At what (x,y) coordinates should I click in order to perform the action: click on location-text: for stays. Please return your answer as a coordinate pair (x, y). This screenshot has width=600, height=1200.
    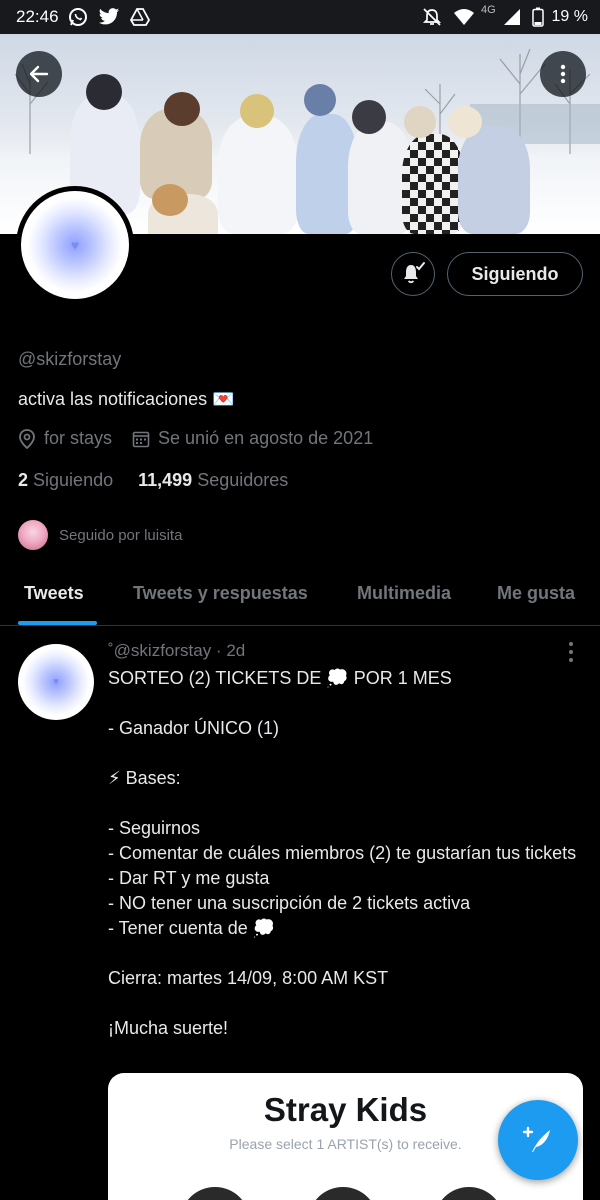
    Looking at the image, I should click on (78, 438).